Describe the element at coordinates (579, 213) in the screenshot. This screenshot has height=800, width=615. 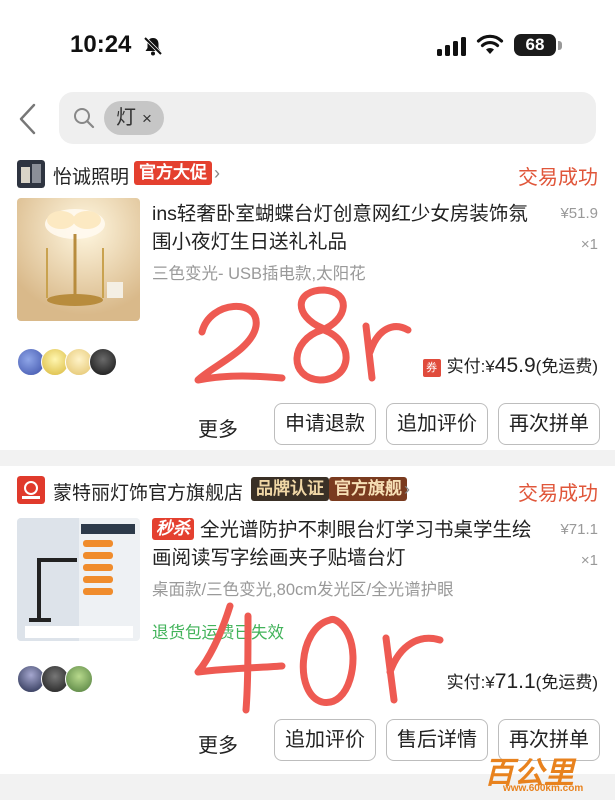
I see `product-price: ¥51.9` at that location.